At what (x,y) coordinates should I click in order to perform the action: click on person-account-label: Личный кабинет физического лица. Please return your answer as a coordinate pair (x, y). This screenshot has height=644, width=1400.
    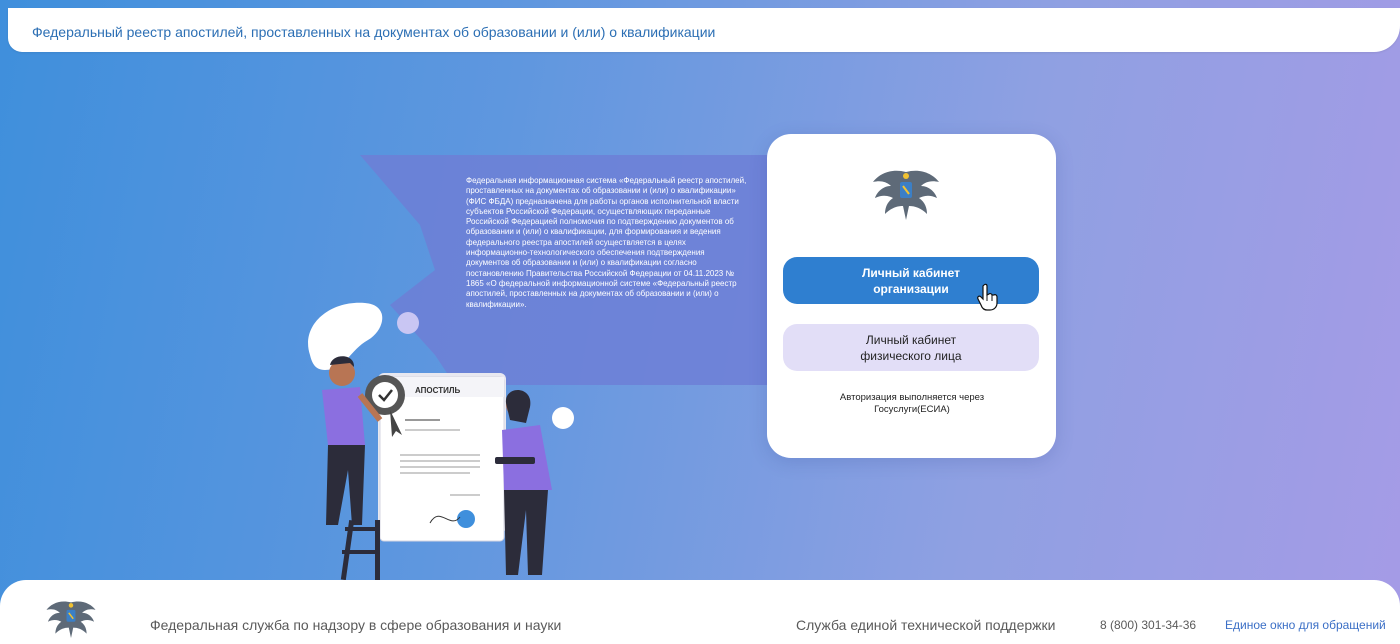
    Looking at the image, I should click on (911, 347).